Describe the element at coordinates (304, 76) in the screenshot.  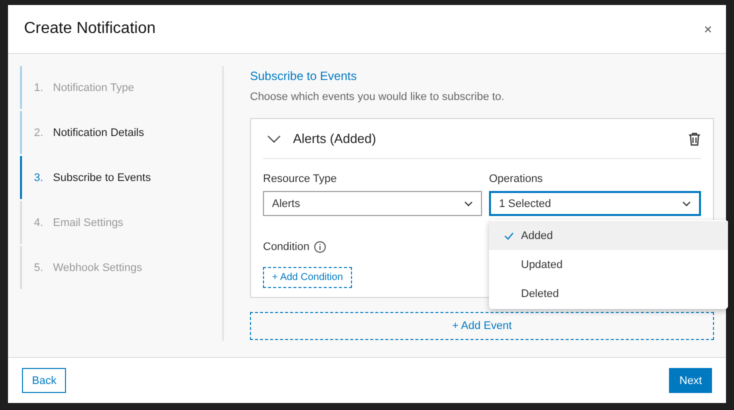
I see `section-title: Subscribe to Events` at that location.